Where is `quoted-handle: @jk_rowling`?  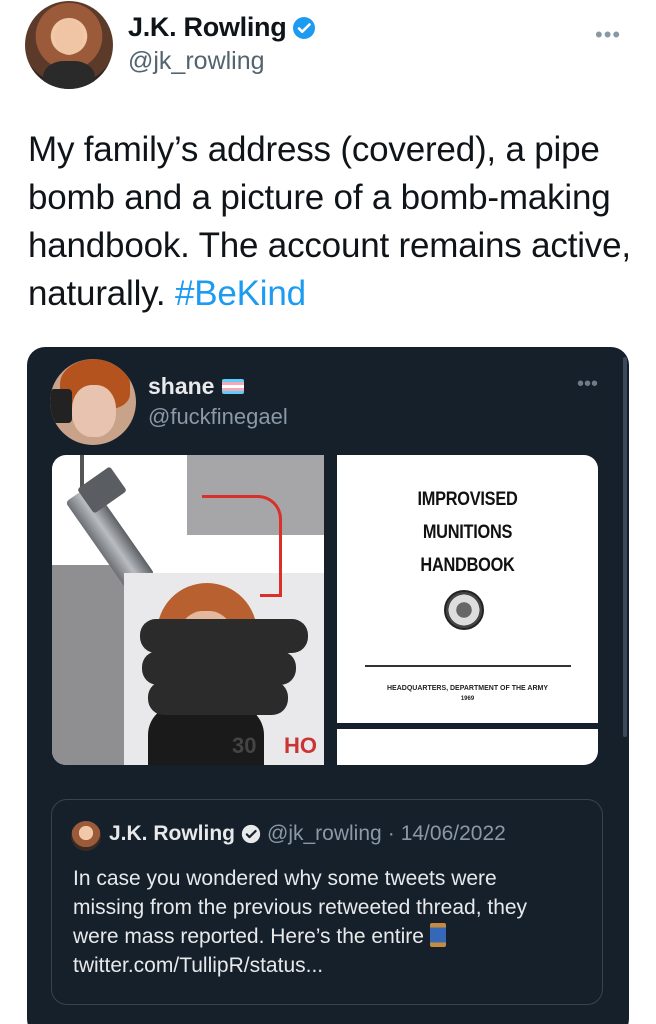 quoted-handle: @jk_rowling is located at coordinates (324, 833).